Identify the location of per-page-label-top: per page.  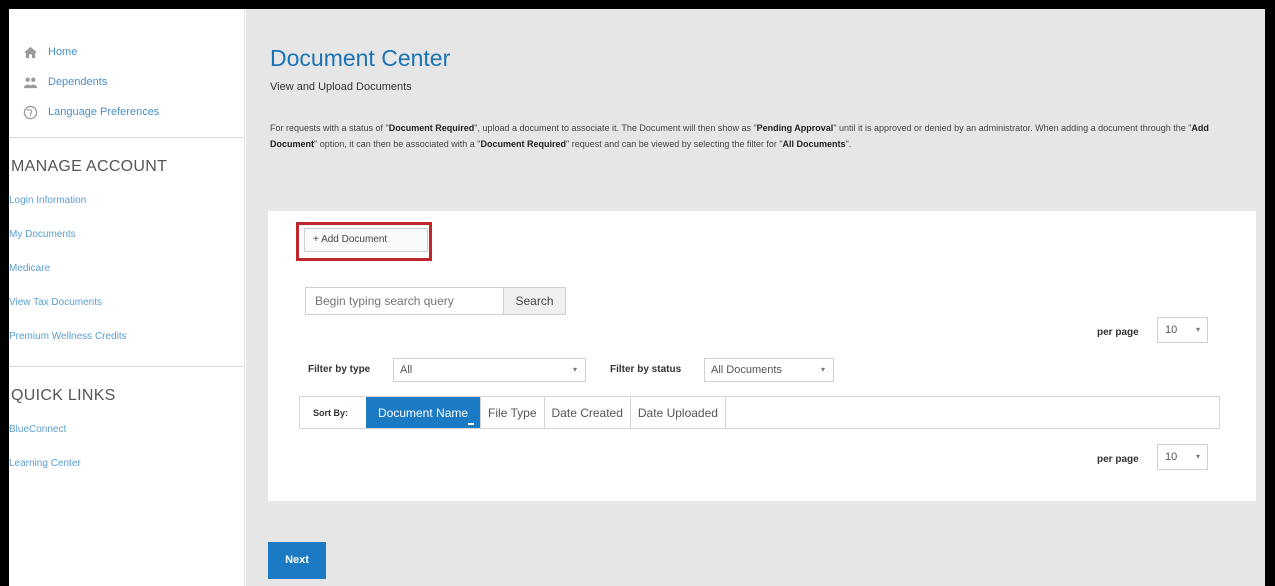
(1118, 332).